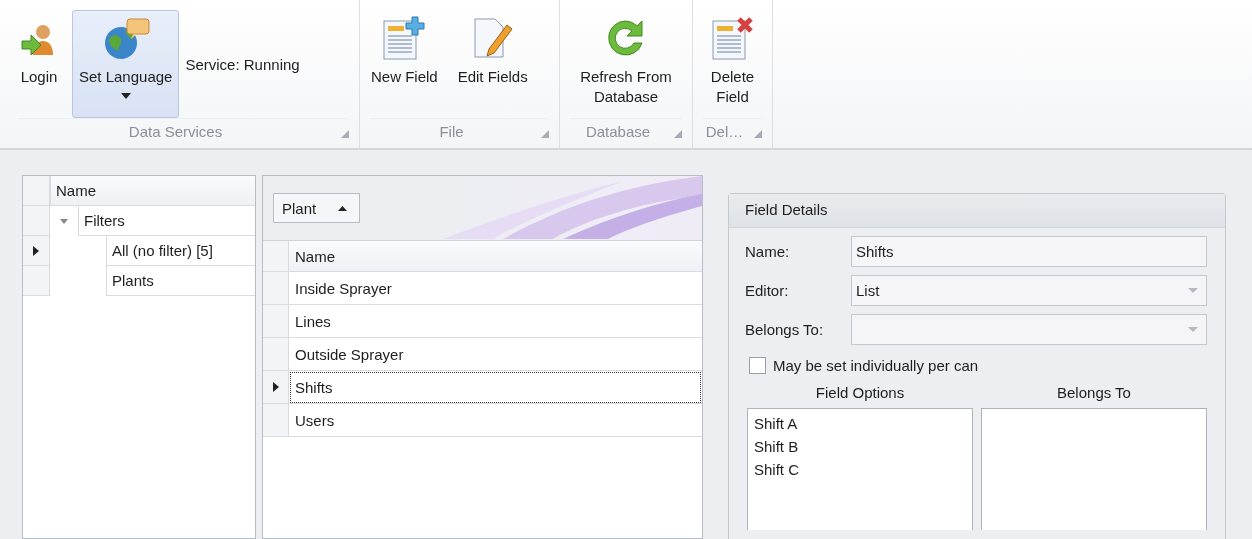  Describe the element at coordinates (768, 251) in the screenshot. I see `field-label: Name:` at that location.